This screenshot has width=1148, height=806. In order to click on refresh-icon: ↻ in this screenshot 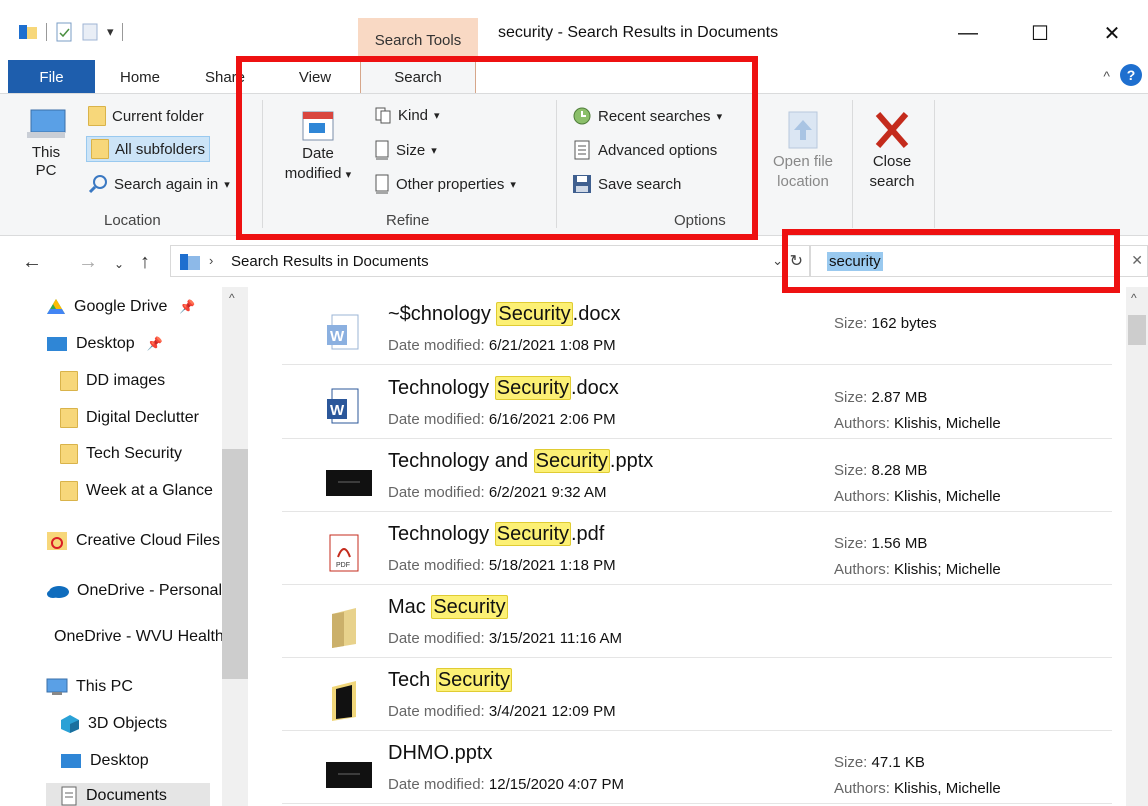, I will do `click(796, 261)`.